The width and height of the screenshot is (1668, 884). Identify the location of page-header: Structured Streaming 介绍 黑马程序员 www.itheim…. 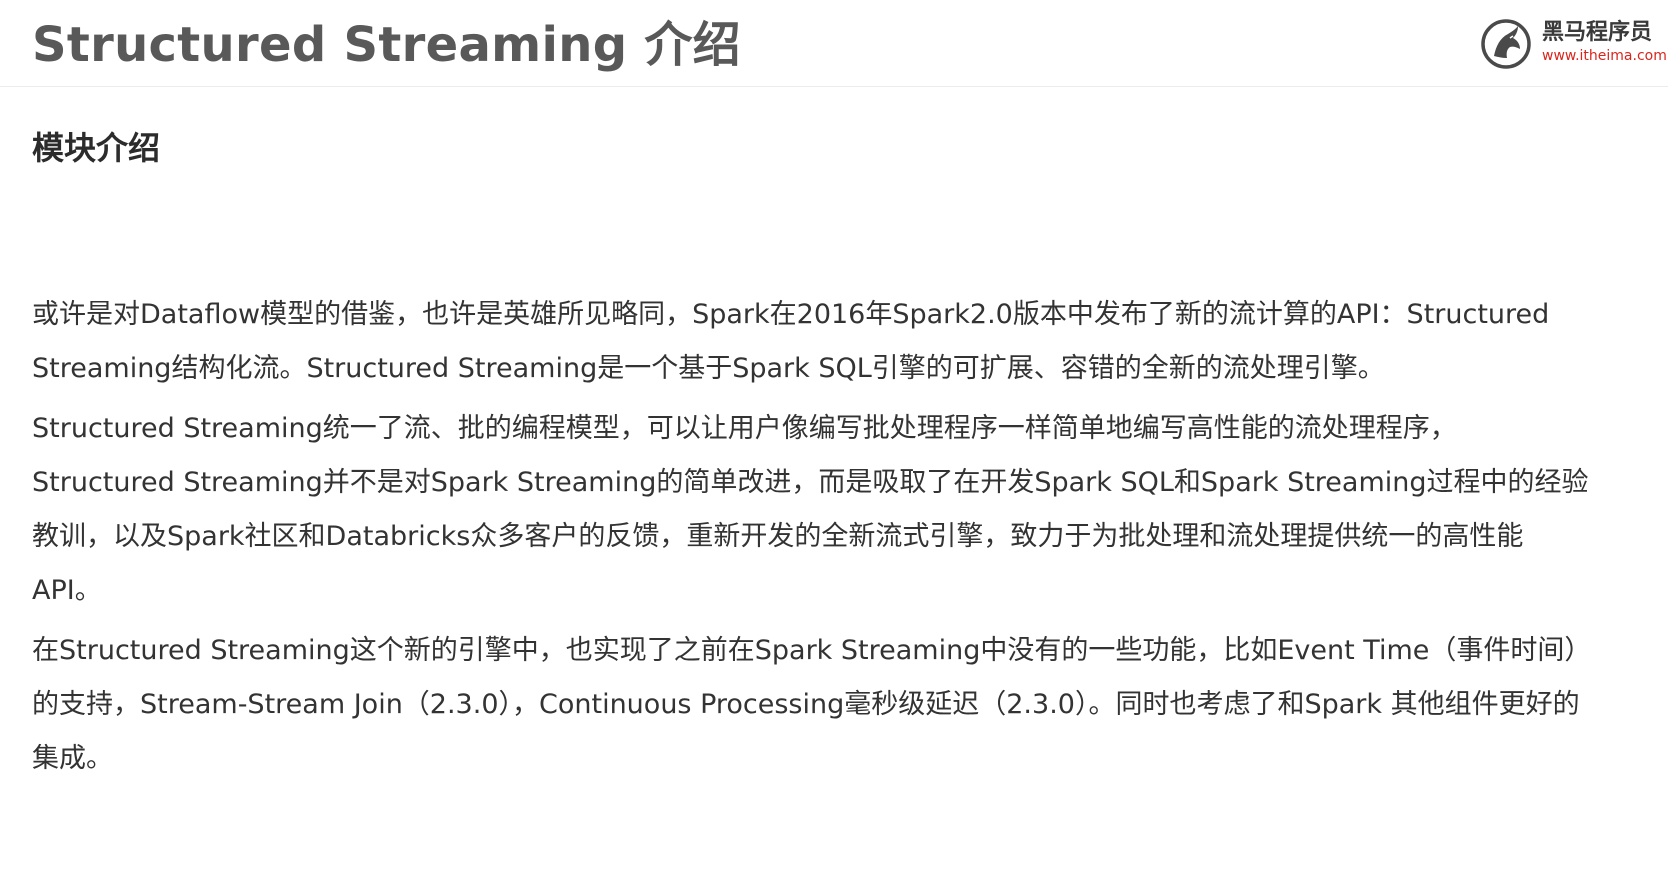
(834, 43).